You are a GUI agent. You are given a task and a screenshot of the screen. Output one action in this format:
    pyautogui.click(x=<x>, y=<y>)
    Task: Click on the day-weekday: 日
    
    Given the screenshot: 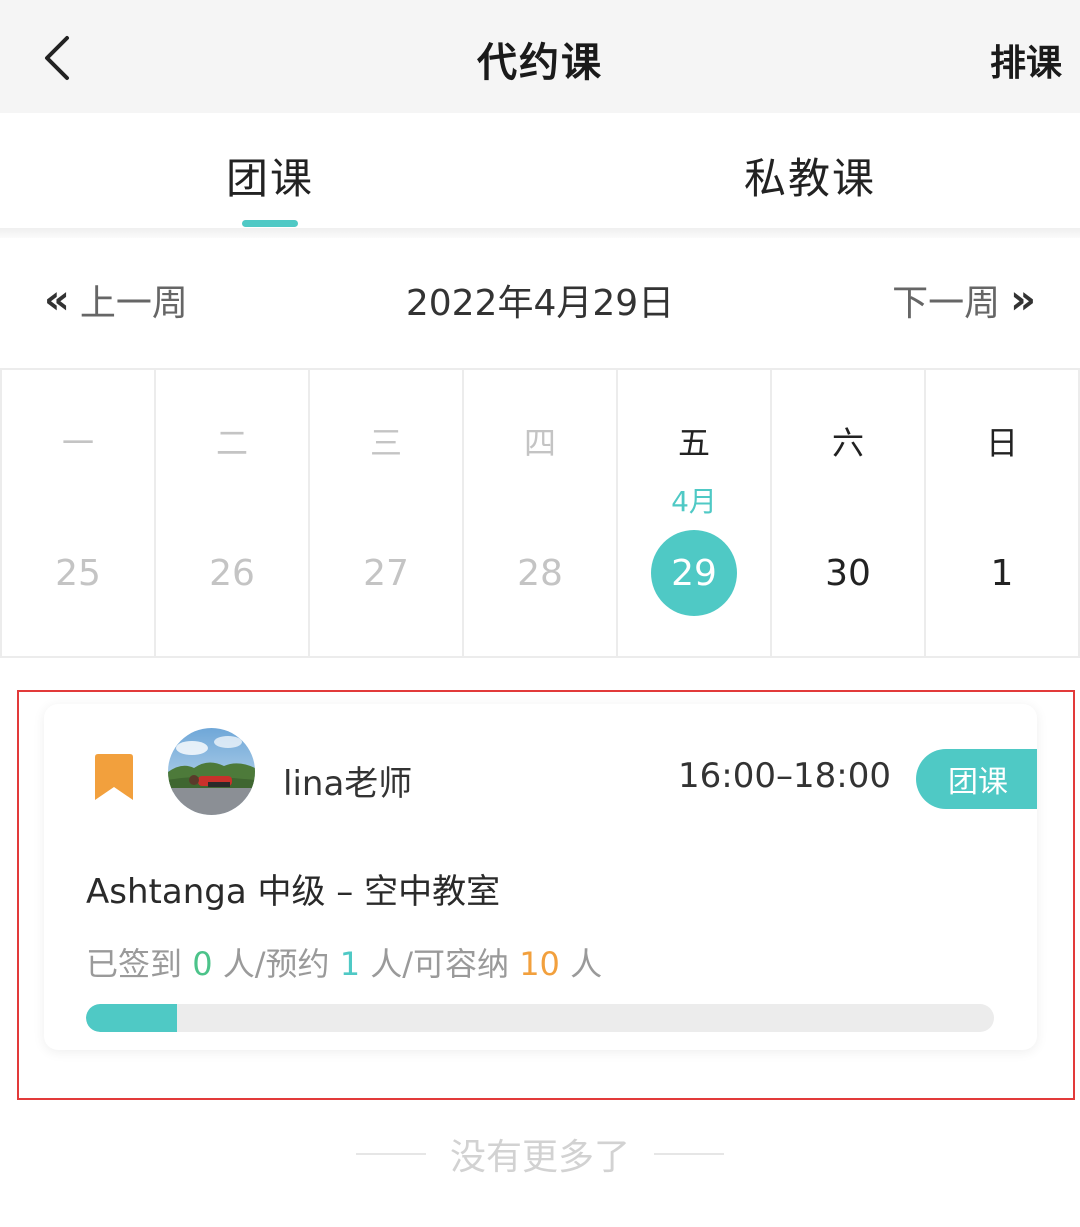 What is the action you would take?
    pyautogui.click(x=1001, y=443)
    